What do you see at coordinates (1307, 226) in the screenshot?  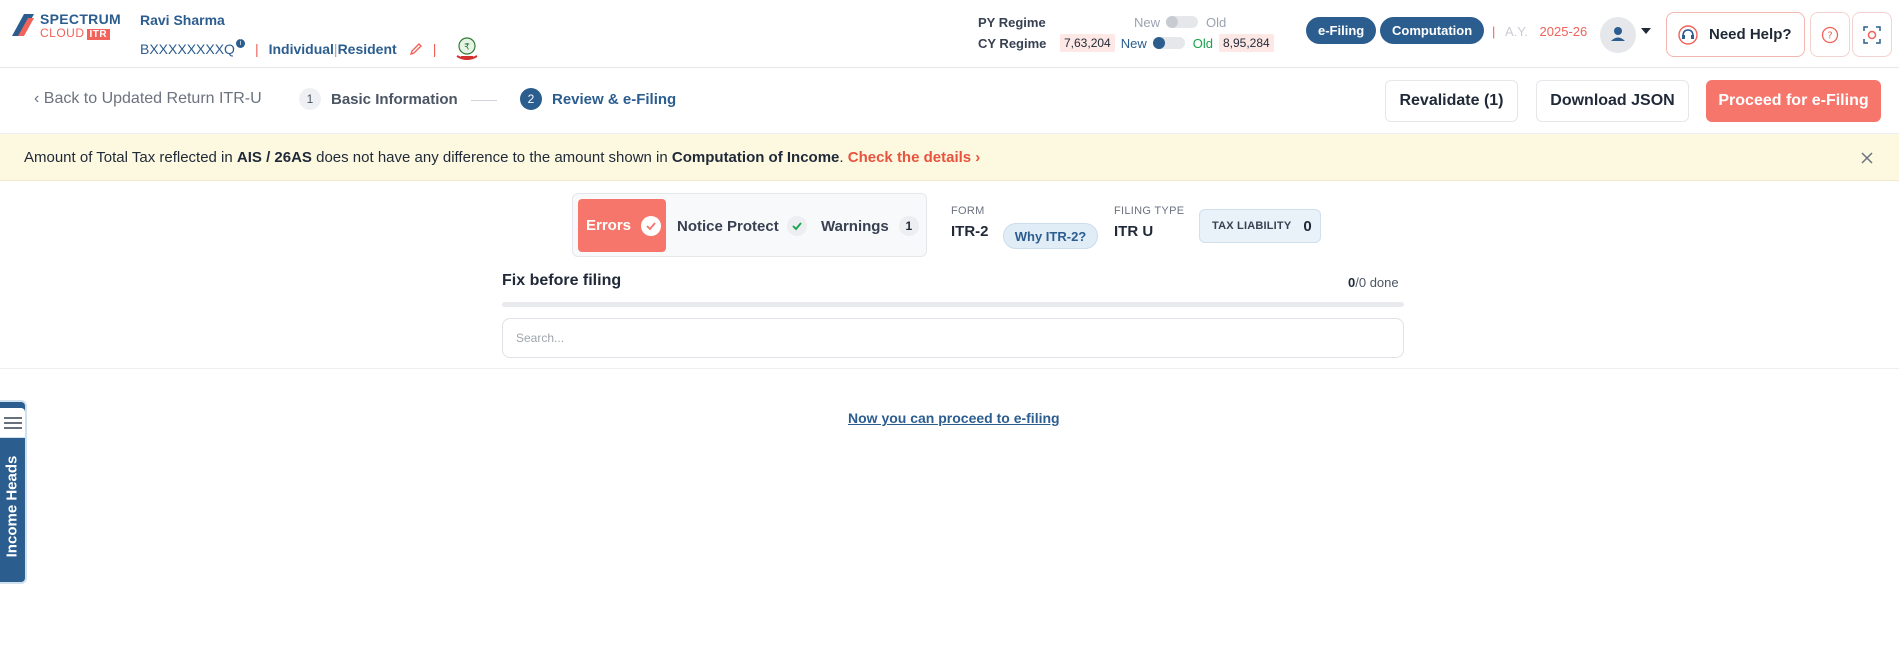 I see `tax-liability-value: 0` at bounding box center [1307, 226].